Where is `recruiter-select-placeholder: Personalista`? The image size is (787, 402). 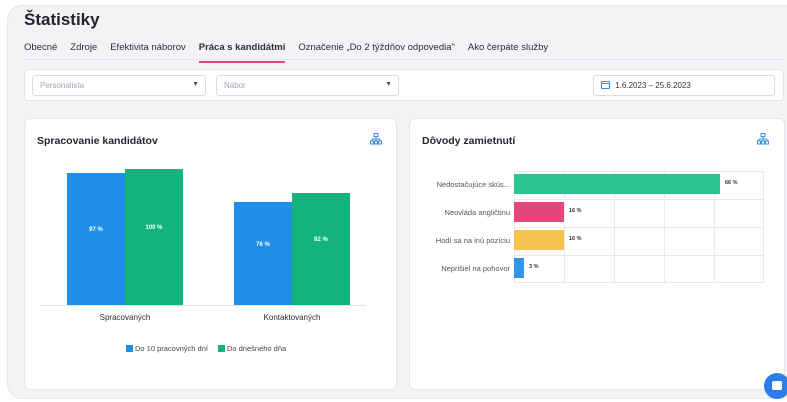 recruiter-select-placeholder: Personalista is located at coordinates (62, 85).